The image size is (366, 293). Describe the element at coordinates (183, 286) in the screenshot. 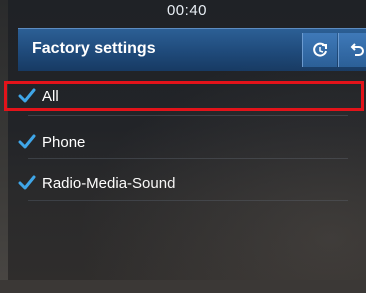

I see `device-bottom-edge` at that location.